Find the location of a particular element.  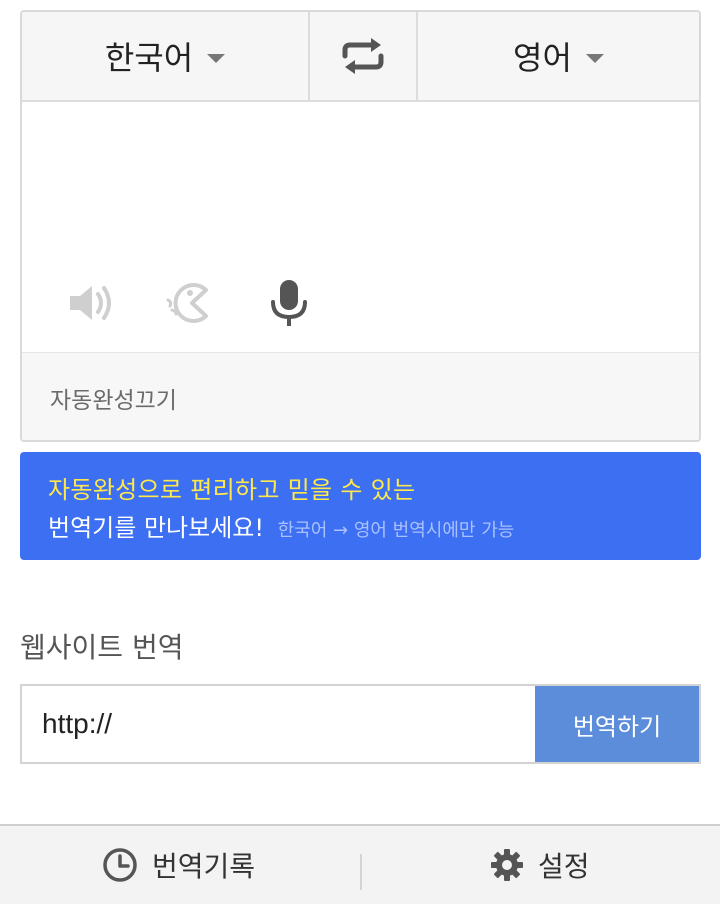

promo-subline: 번역기를 만나보세요! 한국어 → 영어 번역시에만 가능 is located at coordinates (281, 525).